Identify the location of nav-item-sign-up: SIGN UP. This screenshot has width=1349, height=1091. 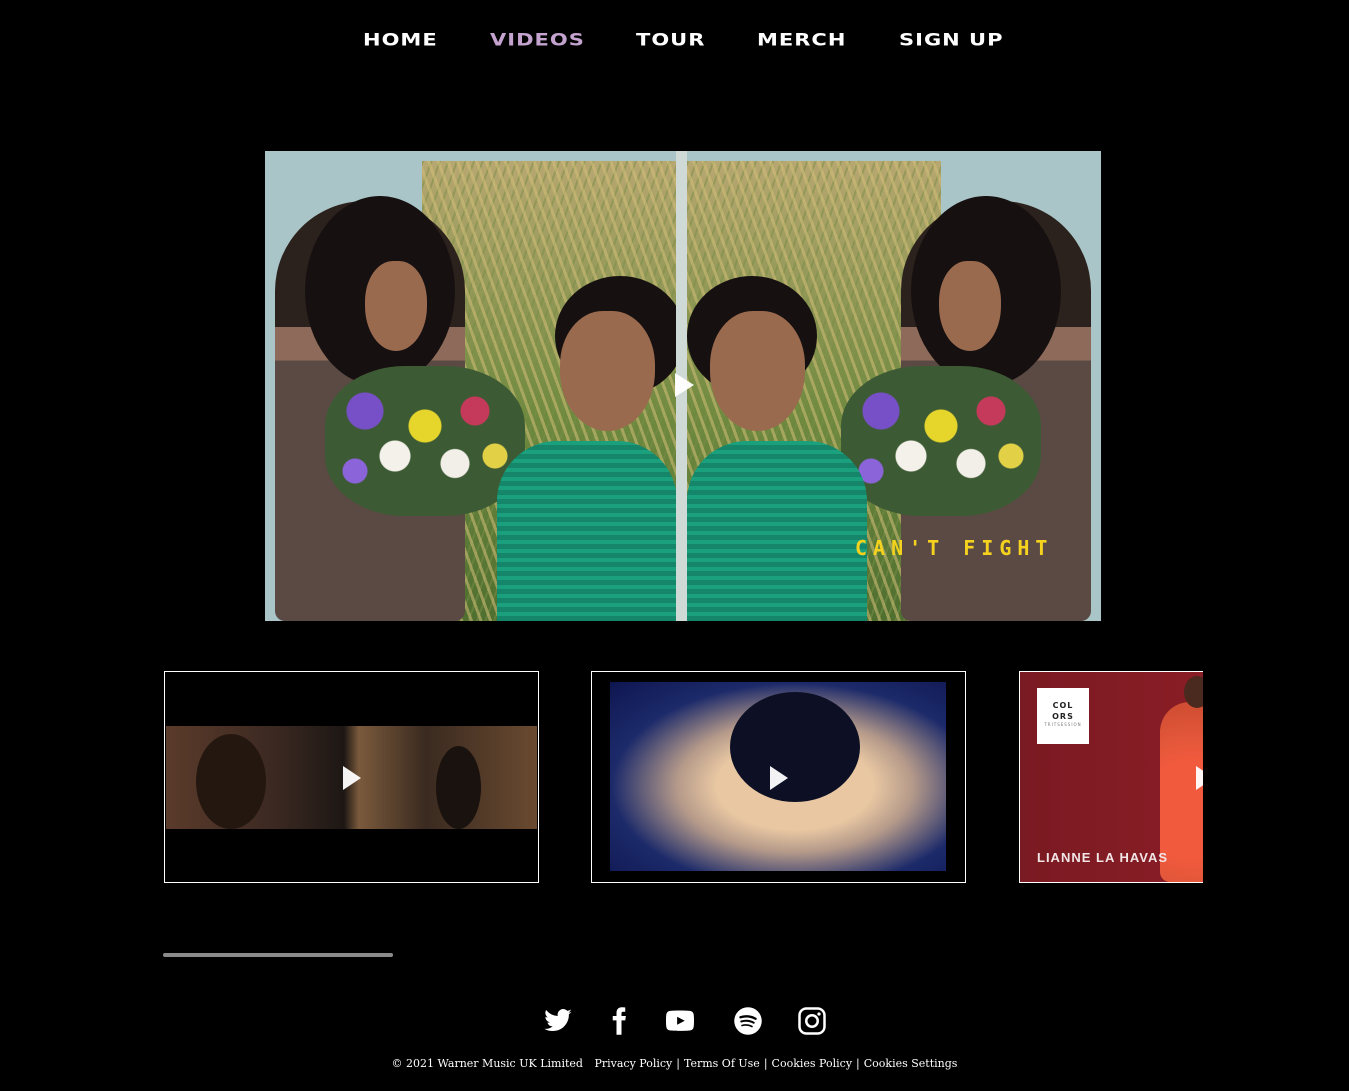
(951, 40).